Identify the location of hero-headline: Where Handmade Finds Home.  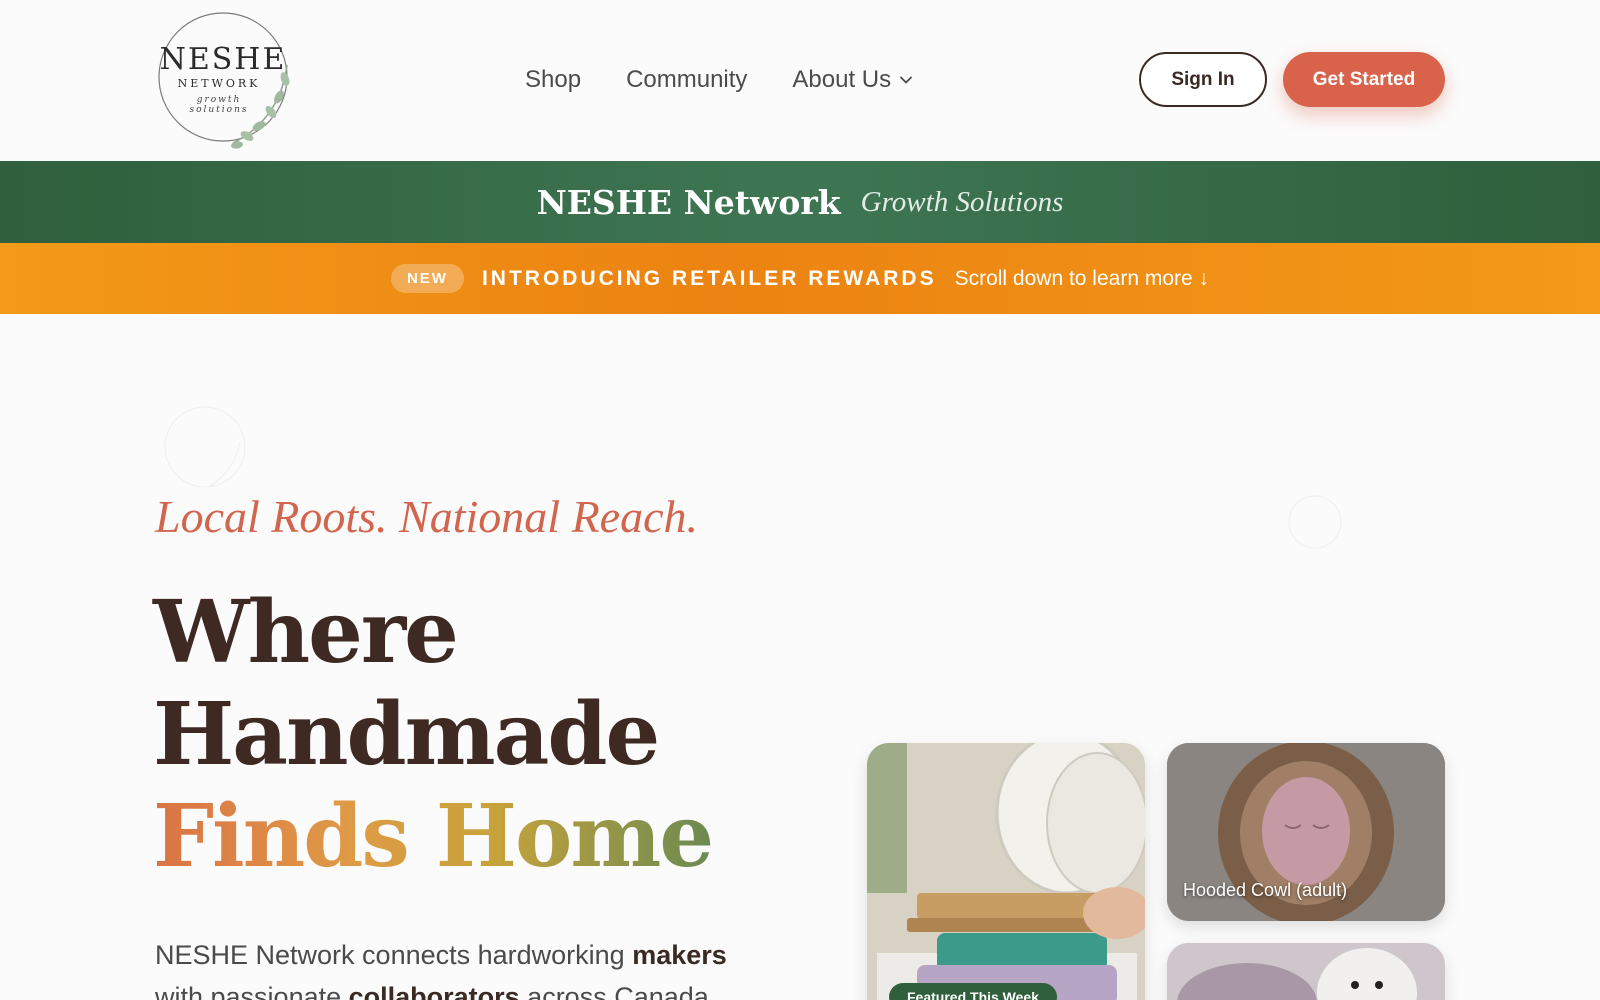
(433, 735).